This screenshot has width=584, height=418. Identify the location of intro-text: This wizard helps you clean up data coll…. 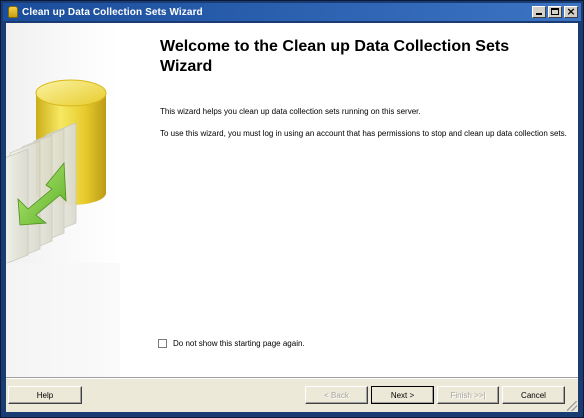
(290, 111).